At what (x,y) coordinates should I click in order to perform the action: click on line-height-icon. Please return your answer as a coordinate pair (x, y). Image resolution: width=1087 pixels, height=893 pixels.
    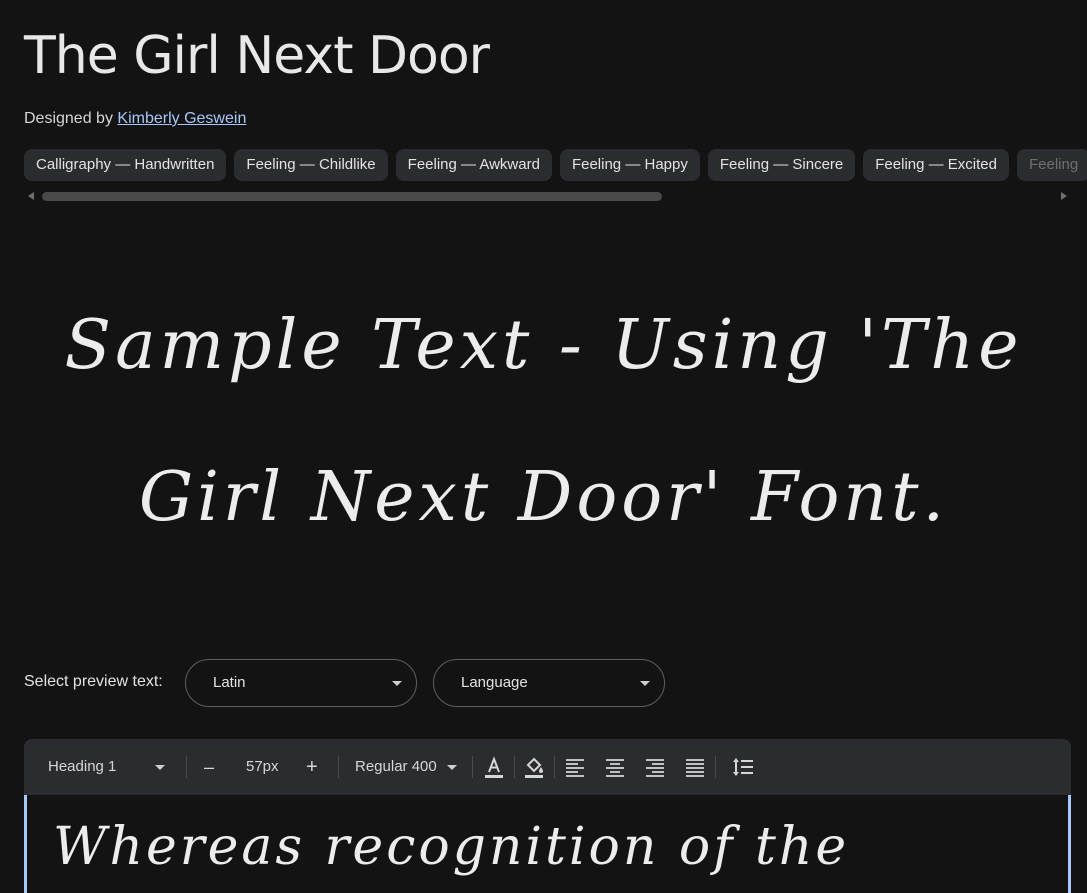
    Looking at the image, I should click on (743, 767).